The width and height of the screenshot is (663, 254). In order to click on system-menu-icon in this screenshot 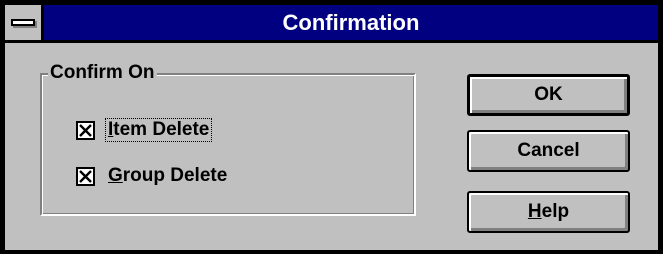, I will do `click(23, 22)`.